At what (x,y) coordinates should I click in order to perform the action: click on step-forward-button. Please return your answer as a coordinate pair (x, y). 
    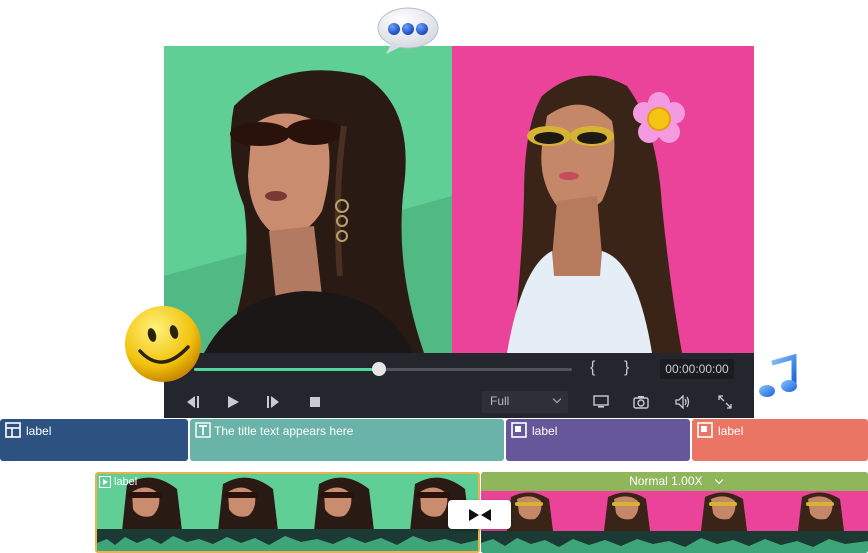
    Looking at the image, I should click on (273, 402).